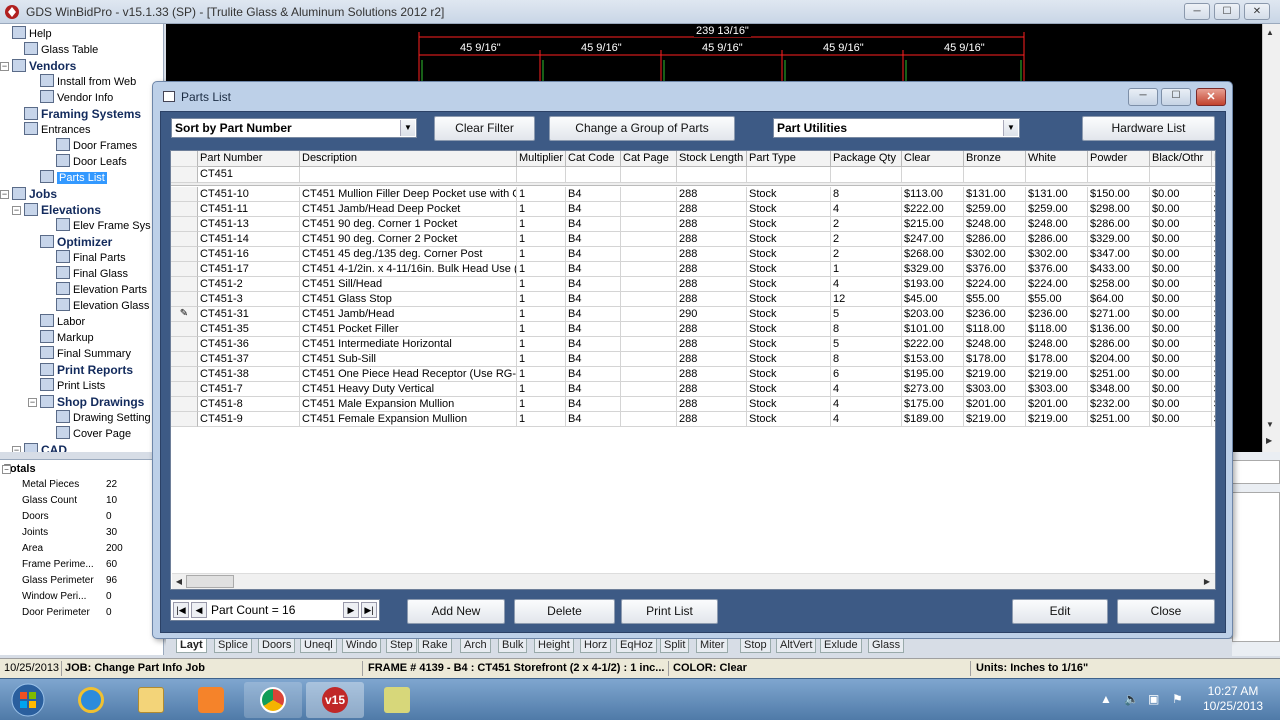  What do you see at coordinates (103, 418) in the screenshot?
I see `tree-item-drawing-setting: Drawing Setting` at bounding box center [103, 418].